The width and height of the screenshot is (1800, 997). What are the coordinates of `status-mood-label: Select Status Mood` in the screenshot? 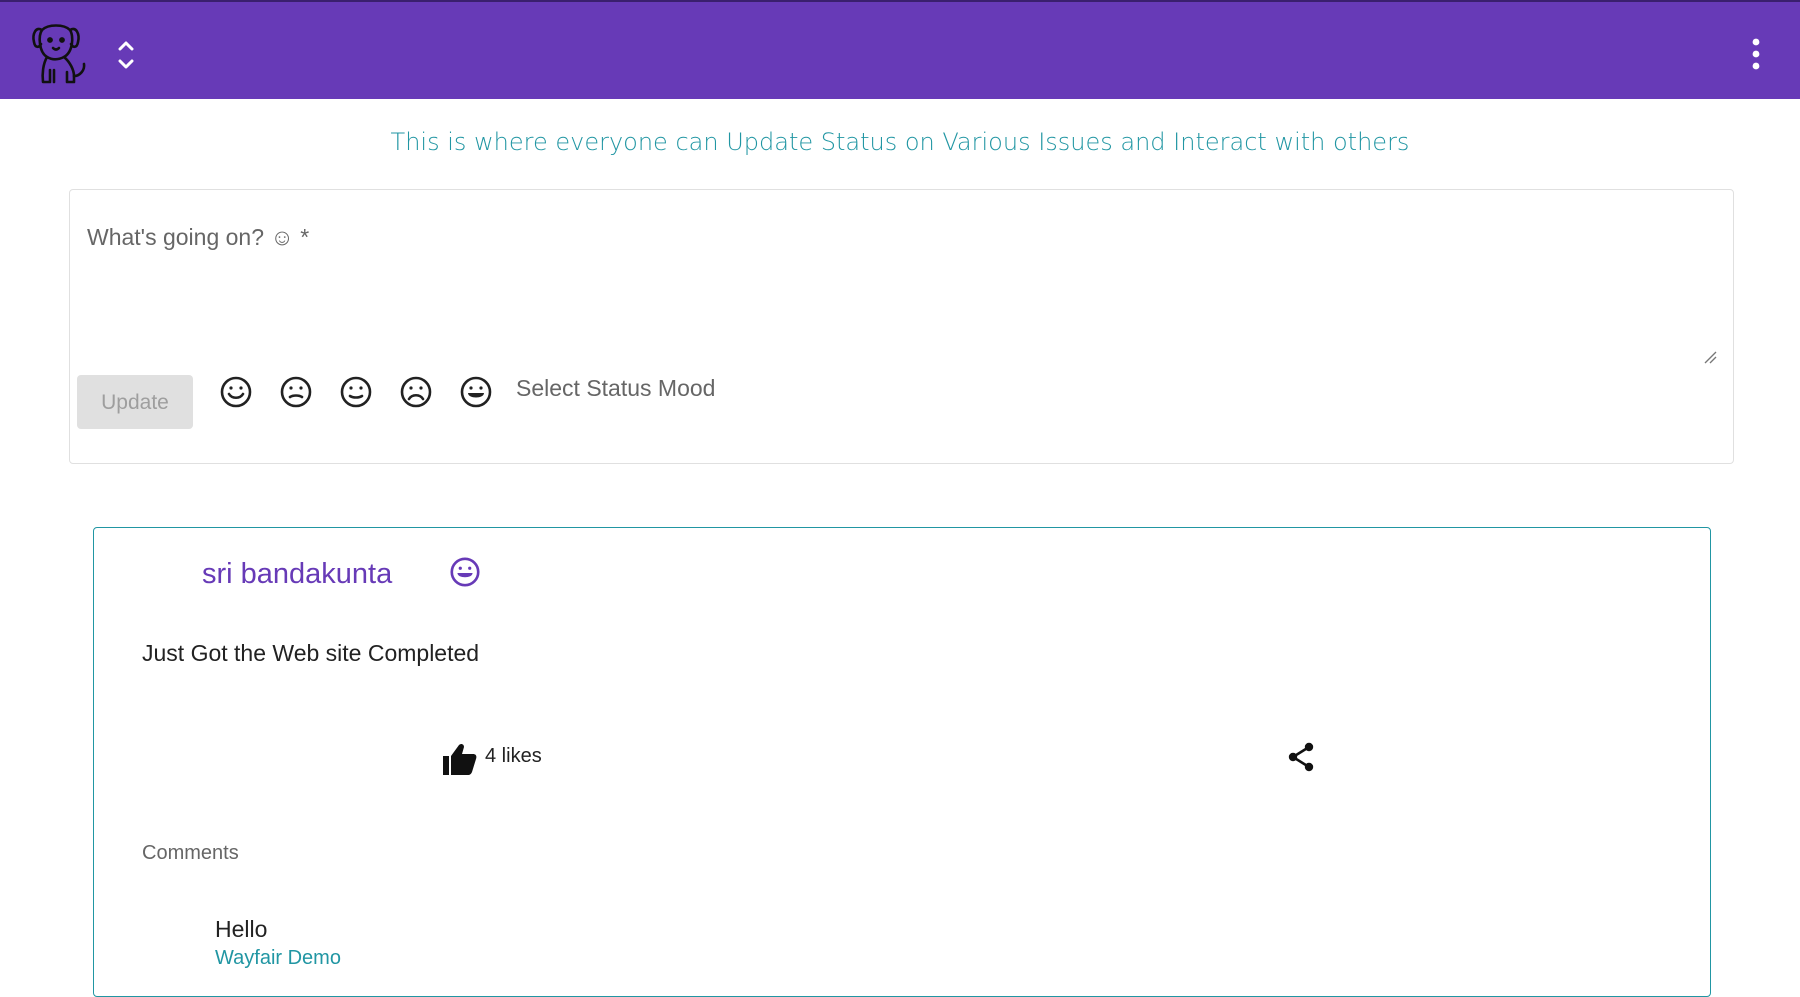 It's located at (616, 388).